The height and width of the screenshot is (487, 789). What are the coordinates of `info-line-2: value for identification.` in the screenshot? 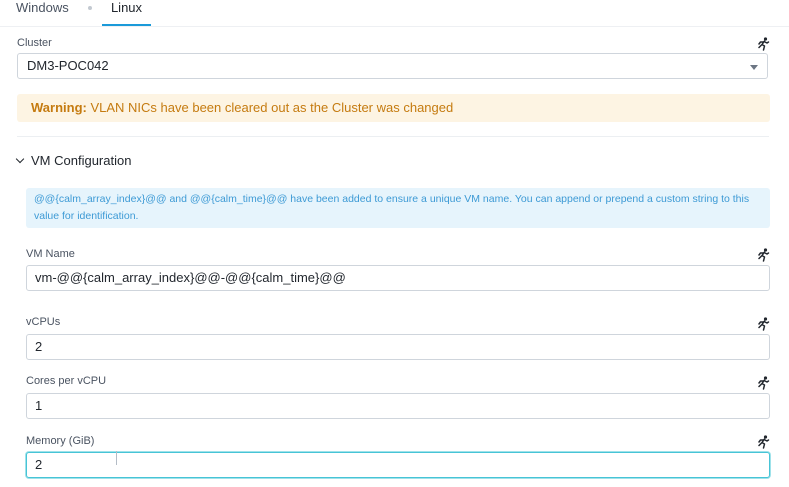 It's located at (86, 216).